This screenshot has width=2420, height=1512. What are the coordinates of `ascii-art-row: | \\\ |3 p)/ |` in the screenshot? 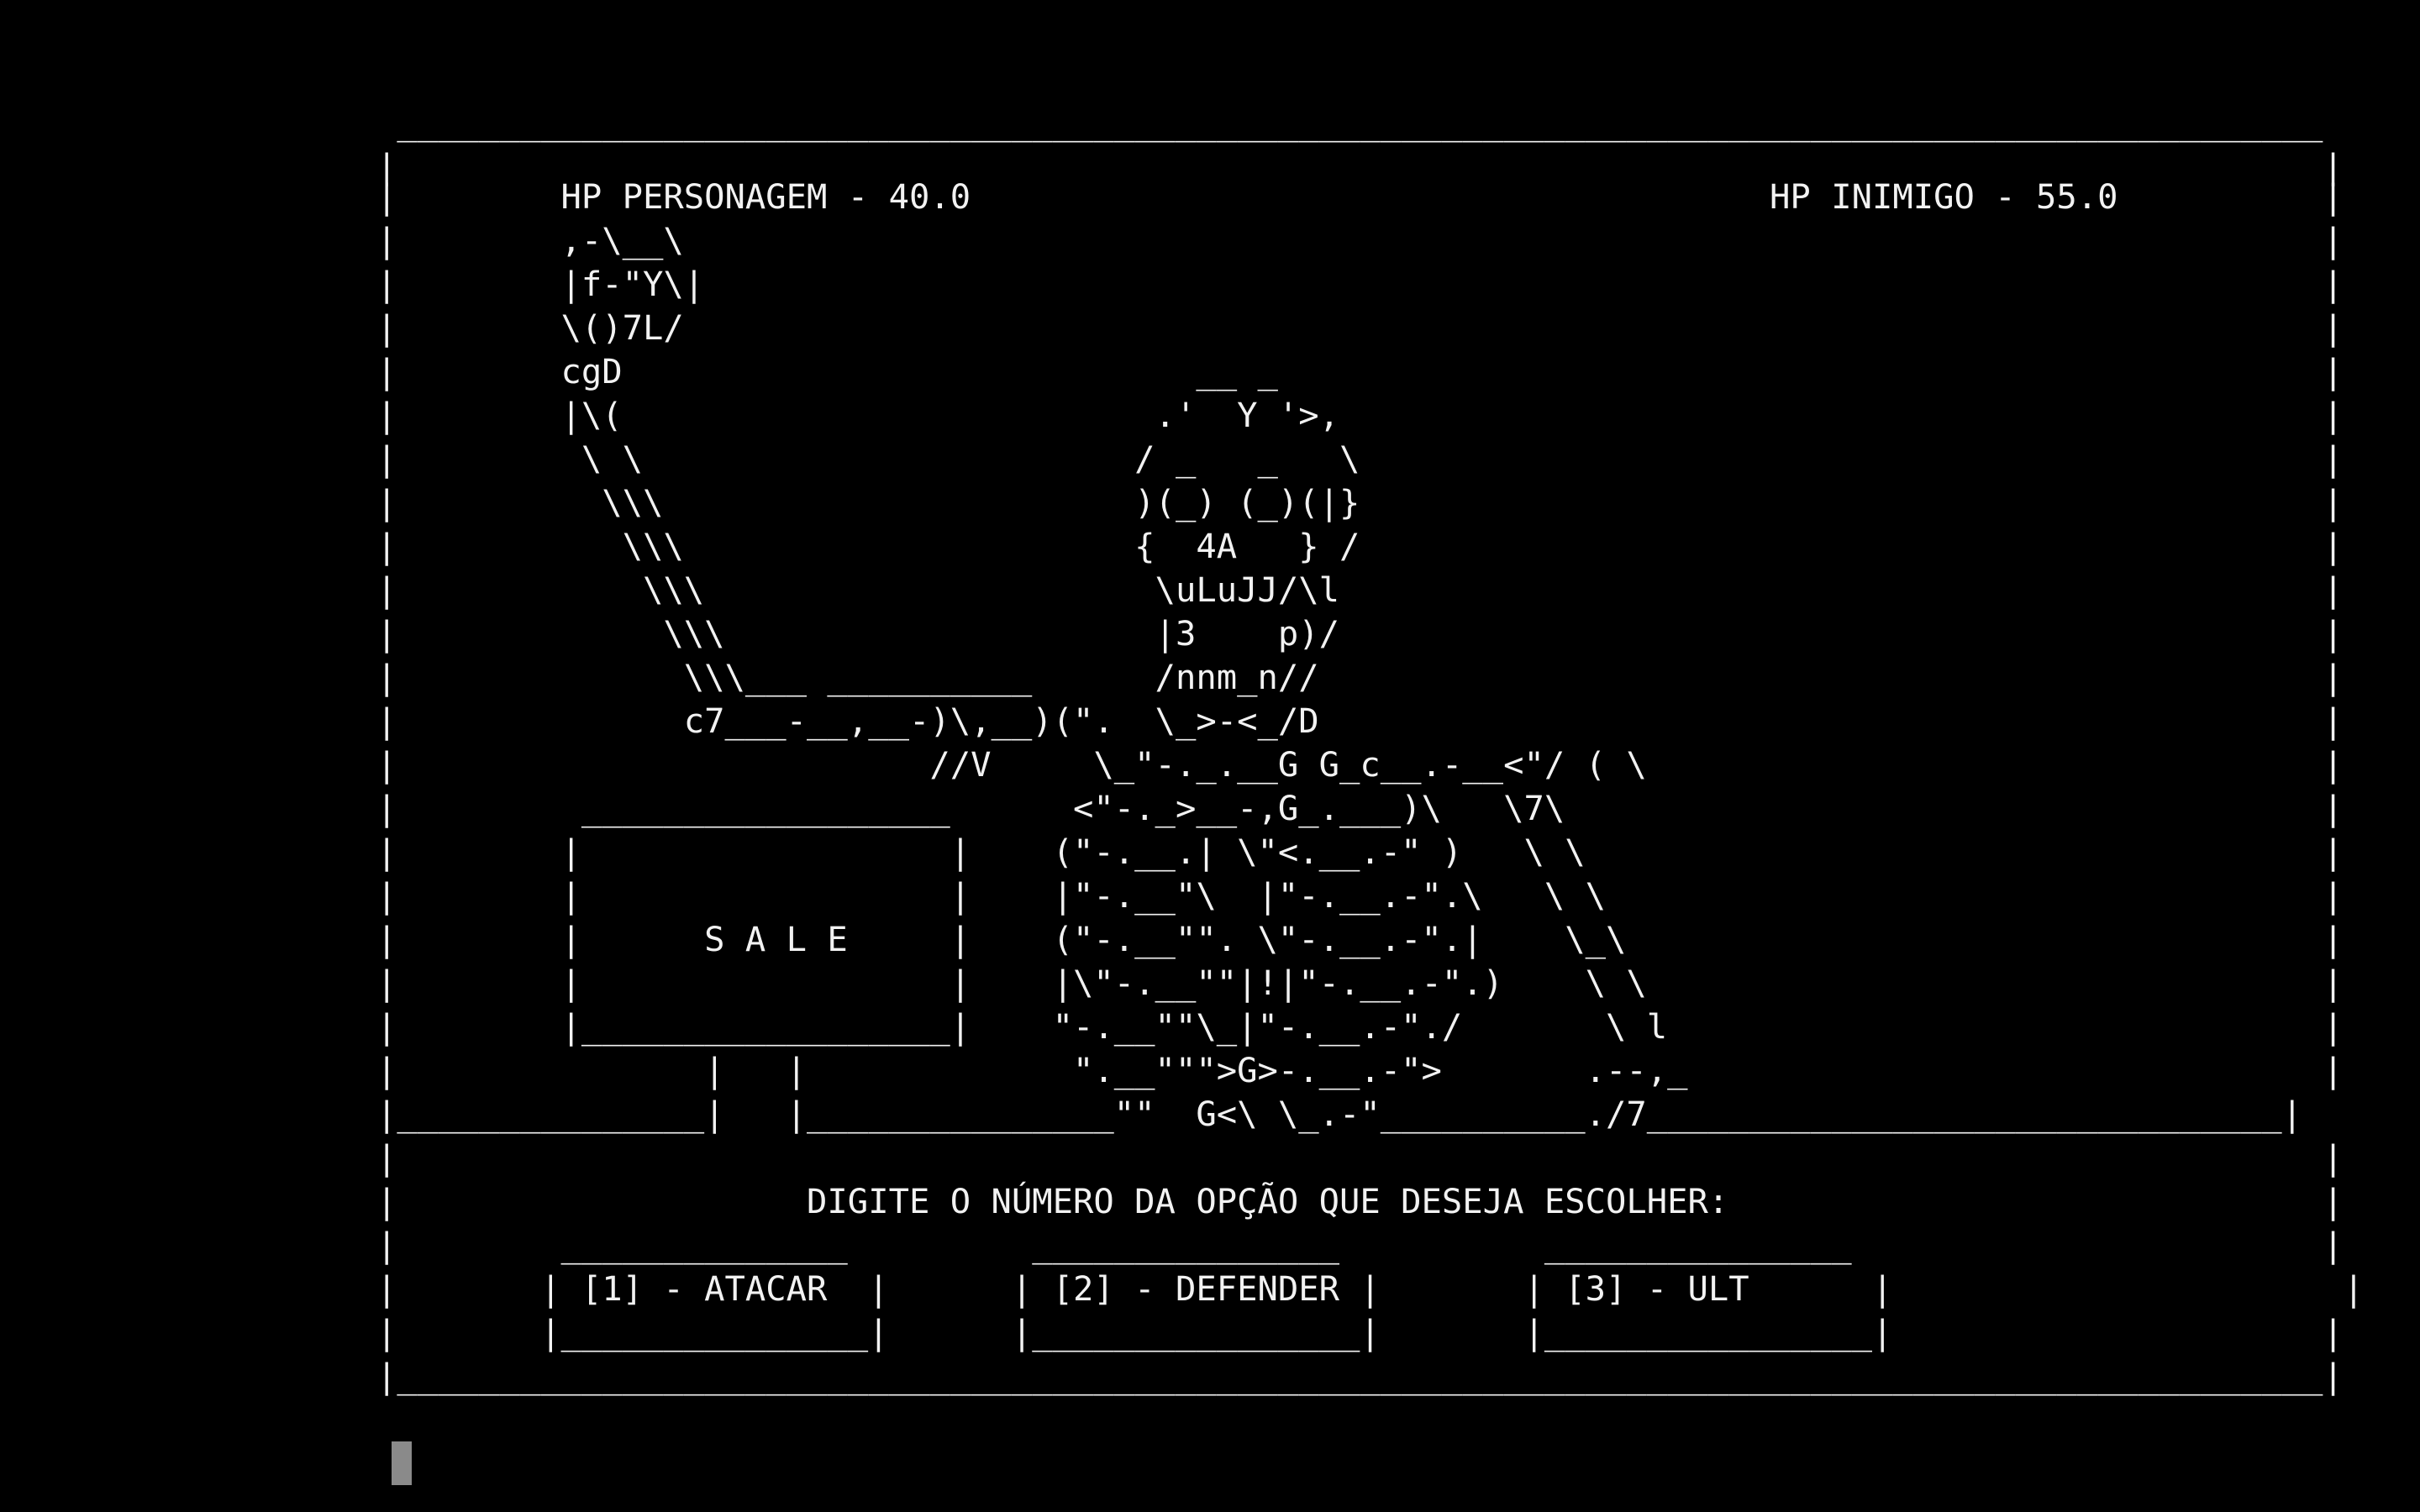 It's located at (1360, 633).